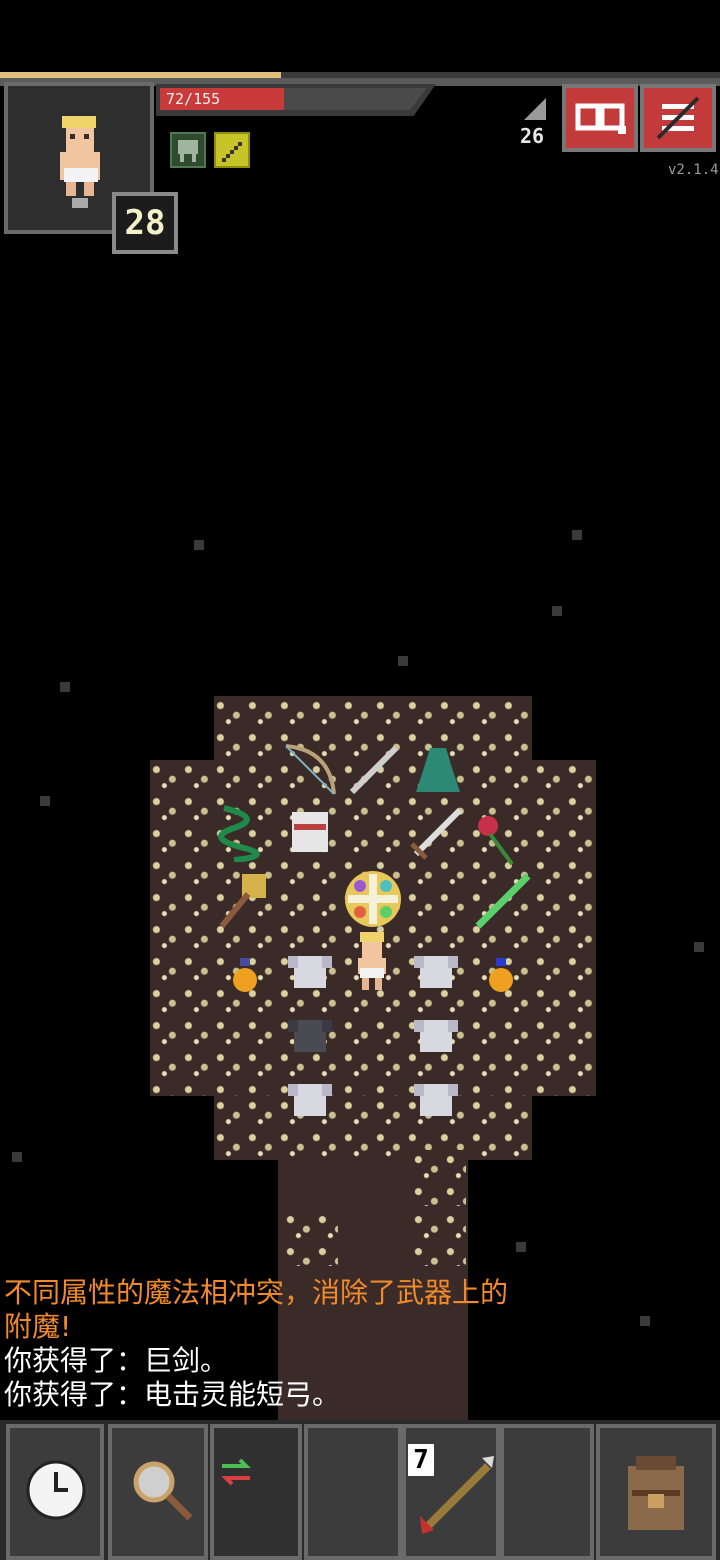 This screenshot has height=1560, width=720. What do you see at coordinates (693, 170) in the screenshot?
I see `version-label: v2.1.4` at bounding box center [693, 170].